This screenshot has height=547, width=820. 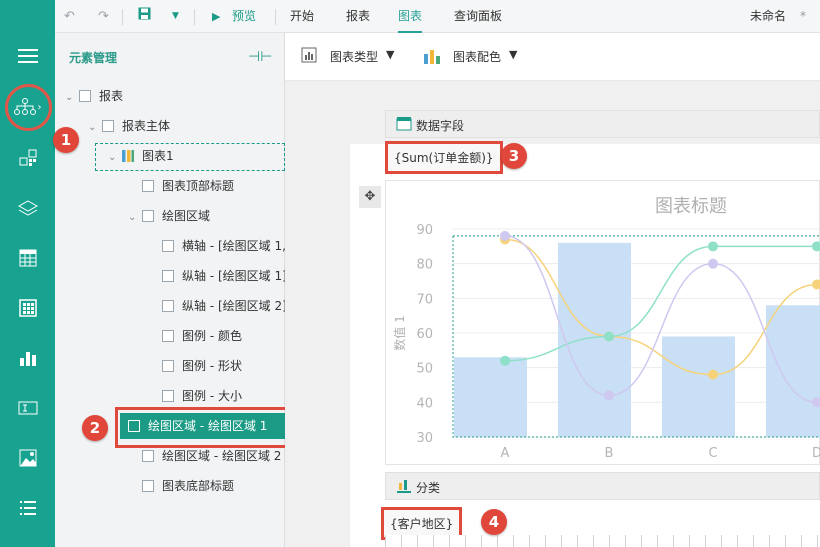 I want to click on badge-4: 4, so click(x=494, y=522).